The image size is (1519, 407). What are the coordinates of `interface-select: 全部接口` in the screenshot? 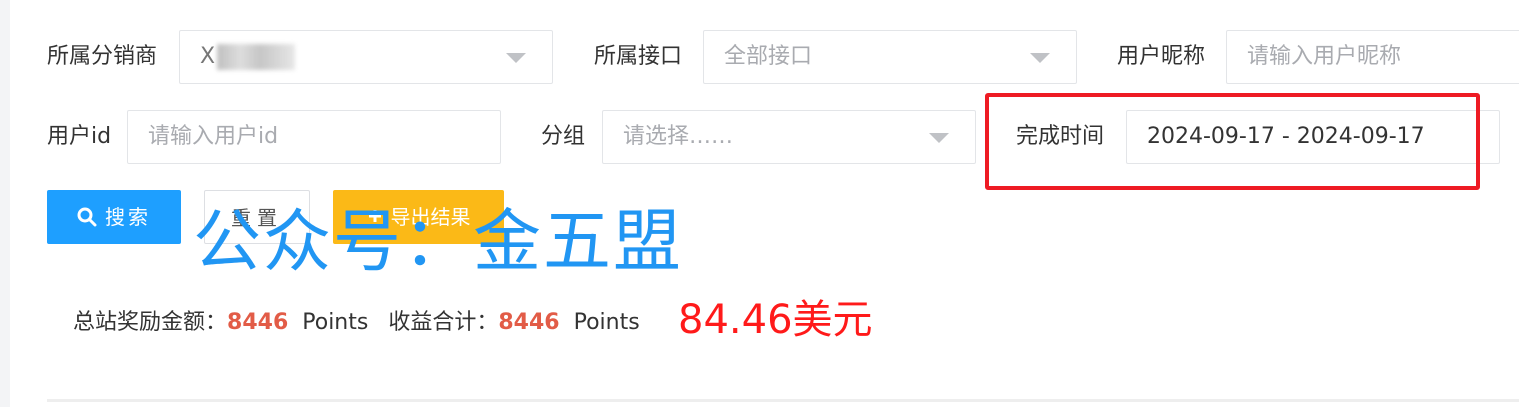 It's located at (890, 57).